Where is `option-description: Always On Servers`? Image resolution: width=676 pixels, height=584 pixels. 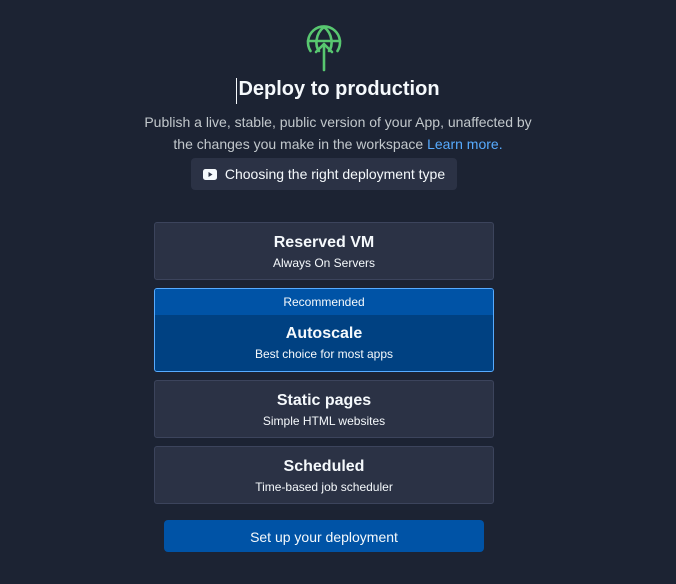 option-description: Always On Servers is located at coordinates (324, 263).